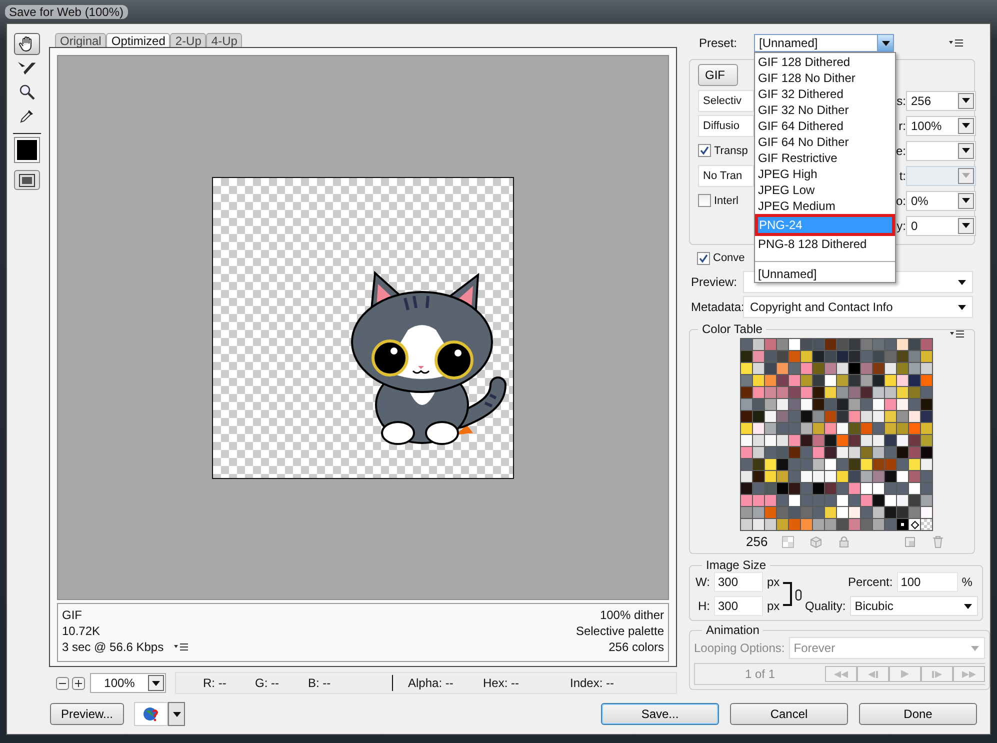  Describe the element at coordinates (636, 647) in the screenshot. I see `preview-info-text: 256 colors` at that location.